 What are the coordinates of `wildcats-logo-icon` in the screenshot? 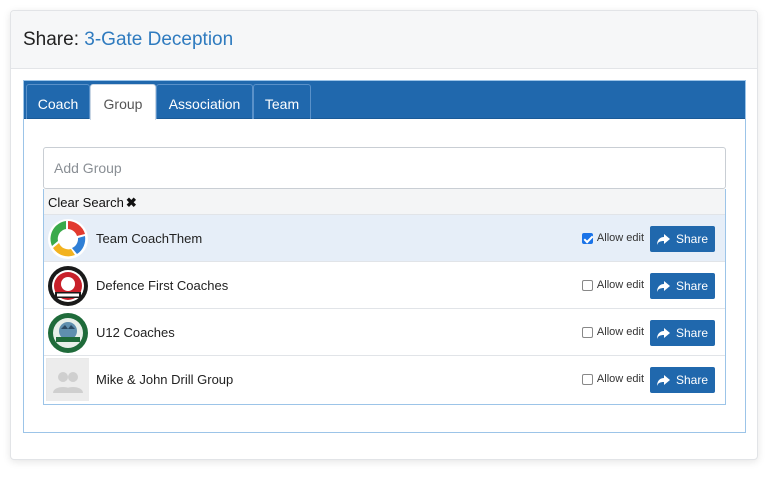 It's located at (67, 332).